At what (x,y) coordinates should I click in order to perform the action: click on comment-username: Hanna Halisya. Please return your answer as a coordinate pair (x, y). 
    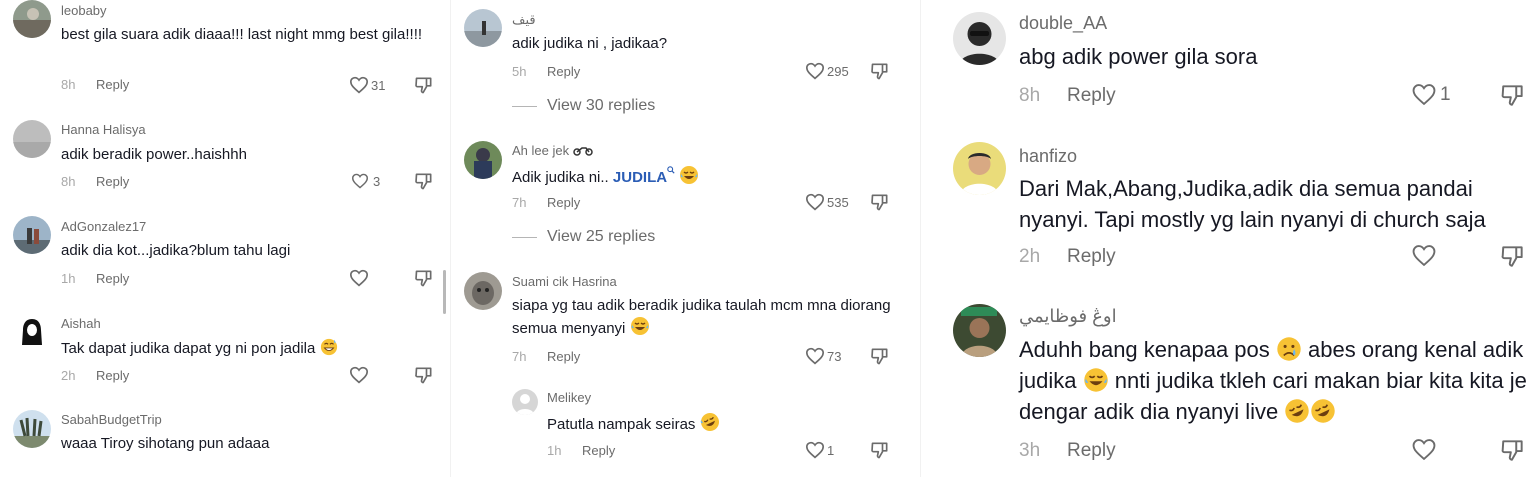
    Looking at the image, I should click on (103, 129).